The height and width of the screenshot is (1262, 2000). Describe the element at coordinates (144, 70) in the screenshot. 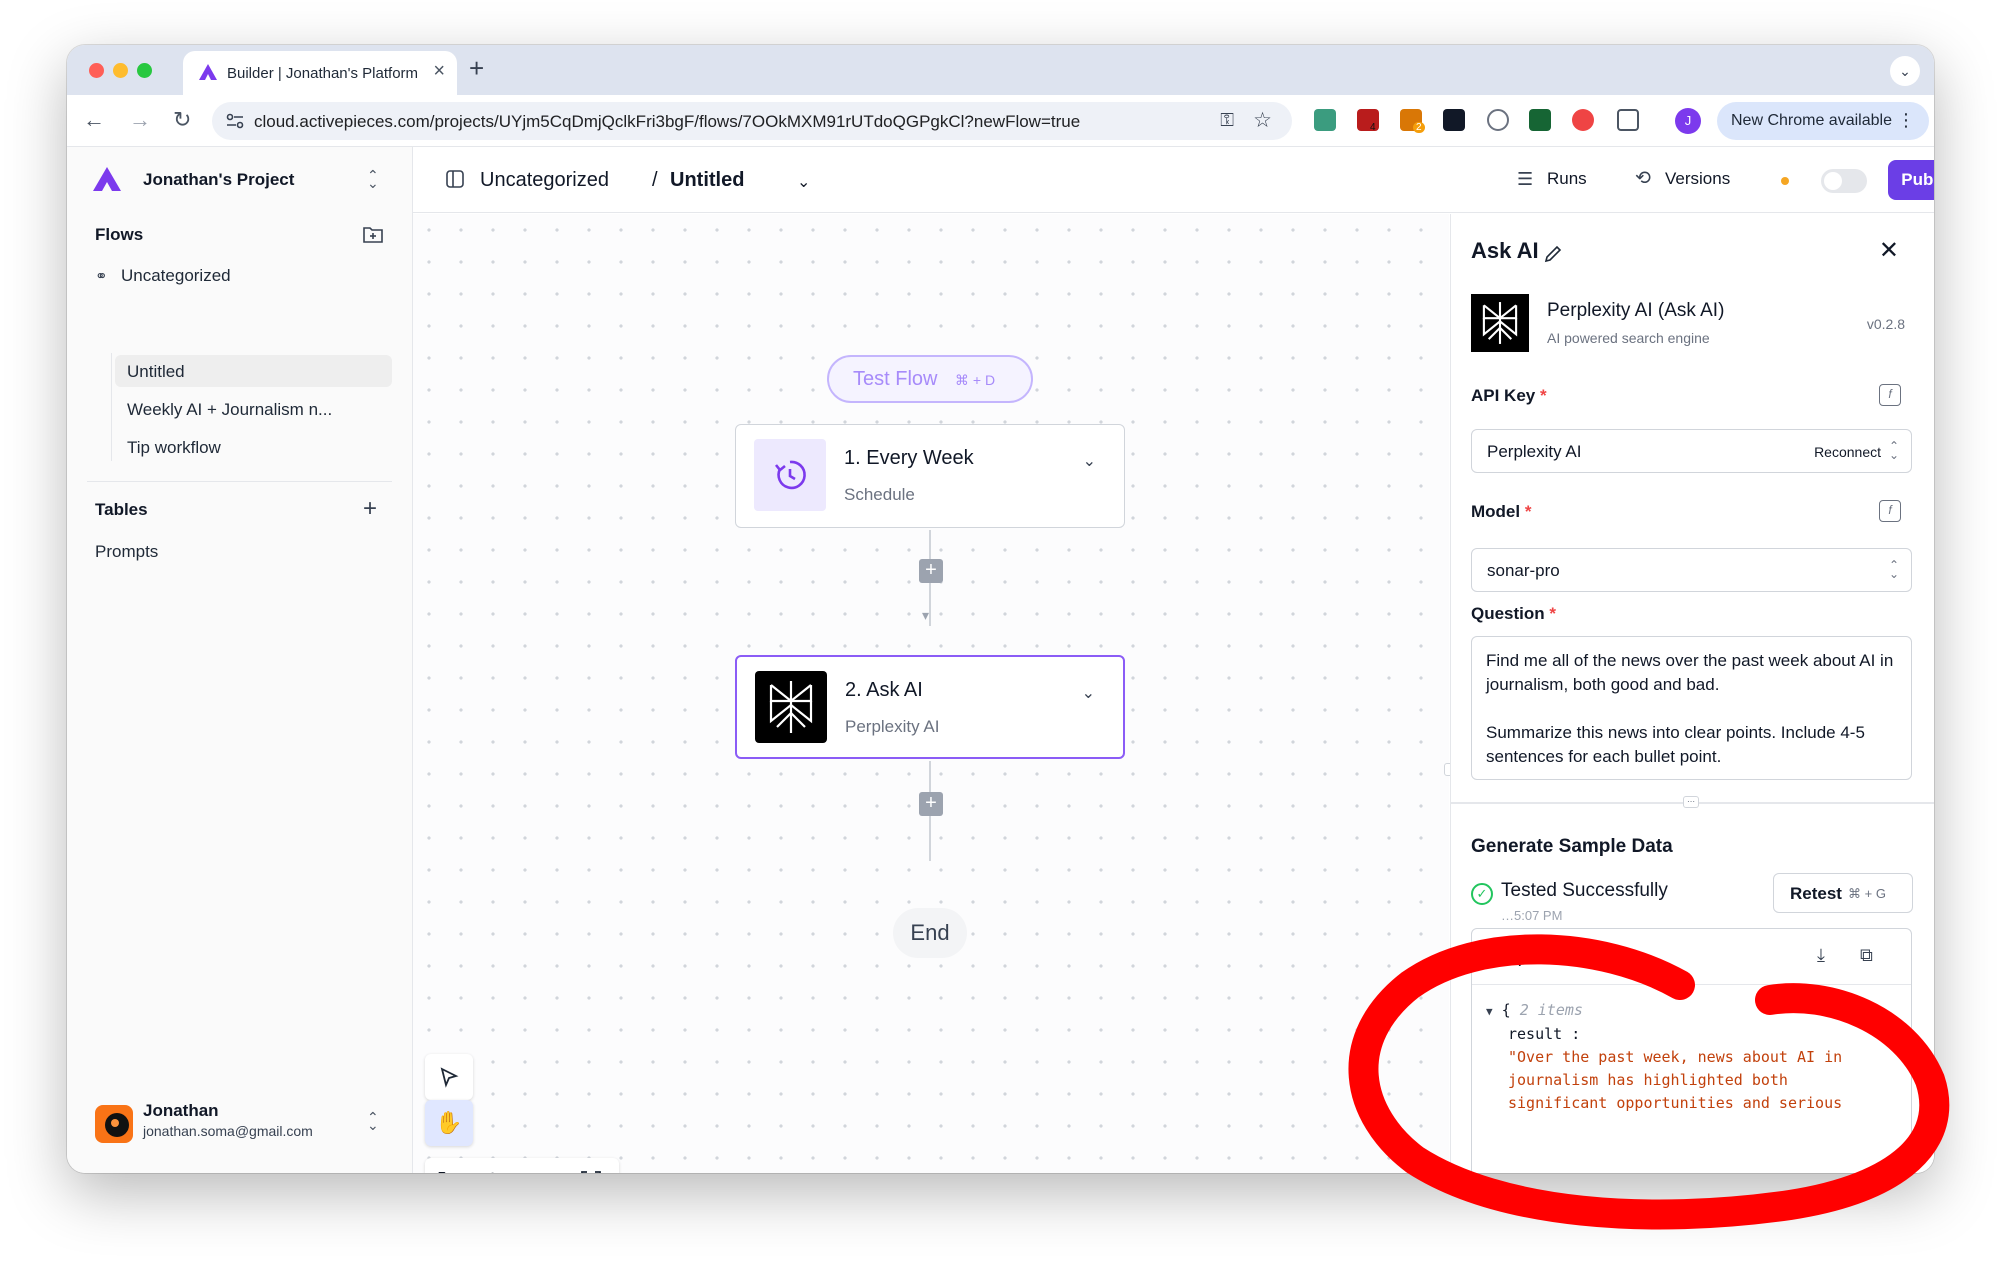

I see `maximize-window-dot` at that location.